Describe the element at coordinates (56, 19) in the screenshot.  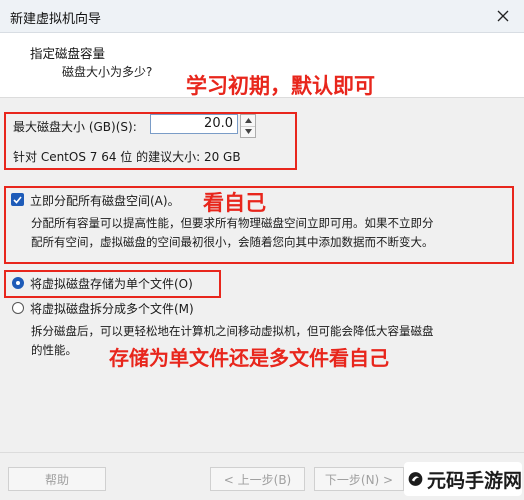
I see `window-title: 新建虚拟机向导` at that location.